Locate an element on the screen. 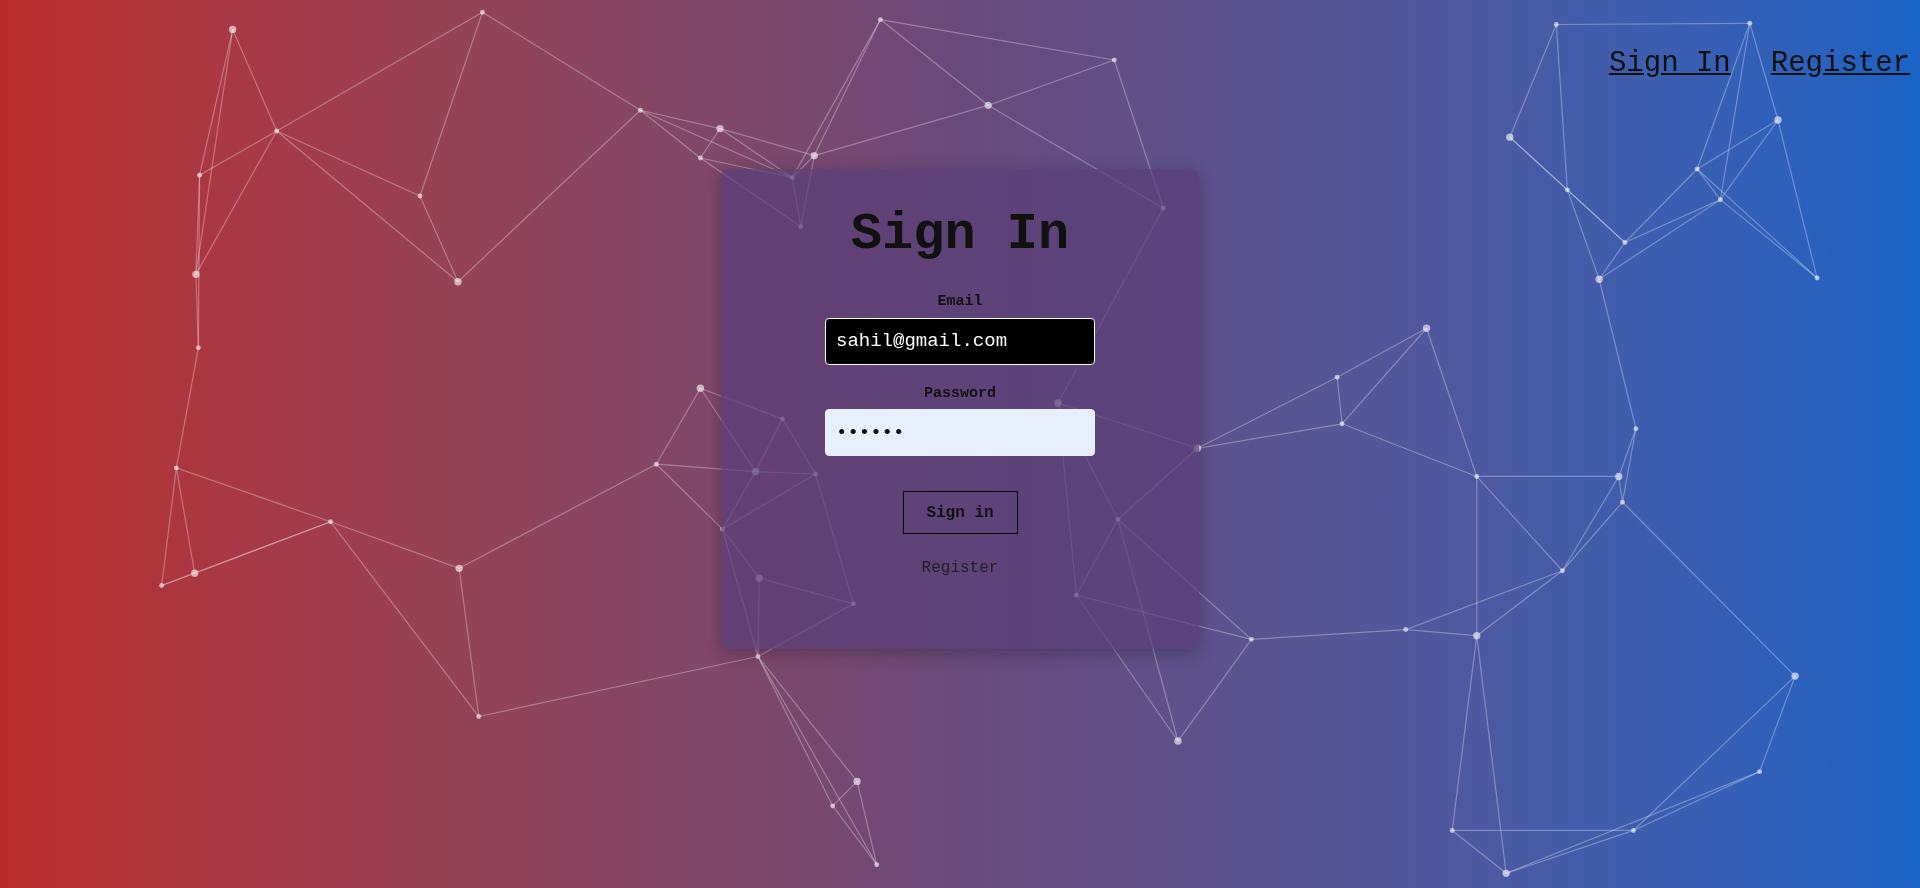  sign-in-button: Sign in is located at coordinates (960, 512).